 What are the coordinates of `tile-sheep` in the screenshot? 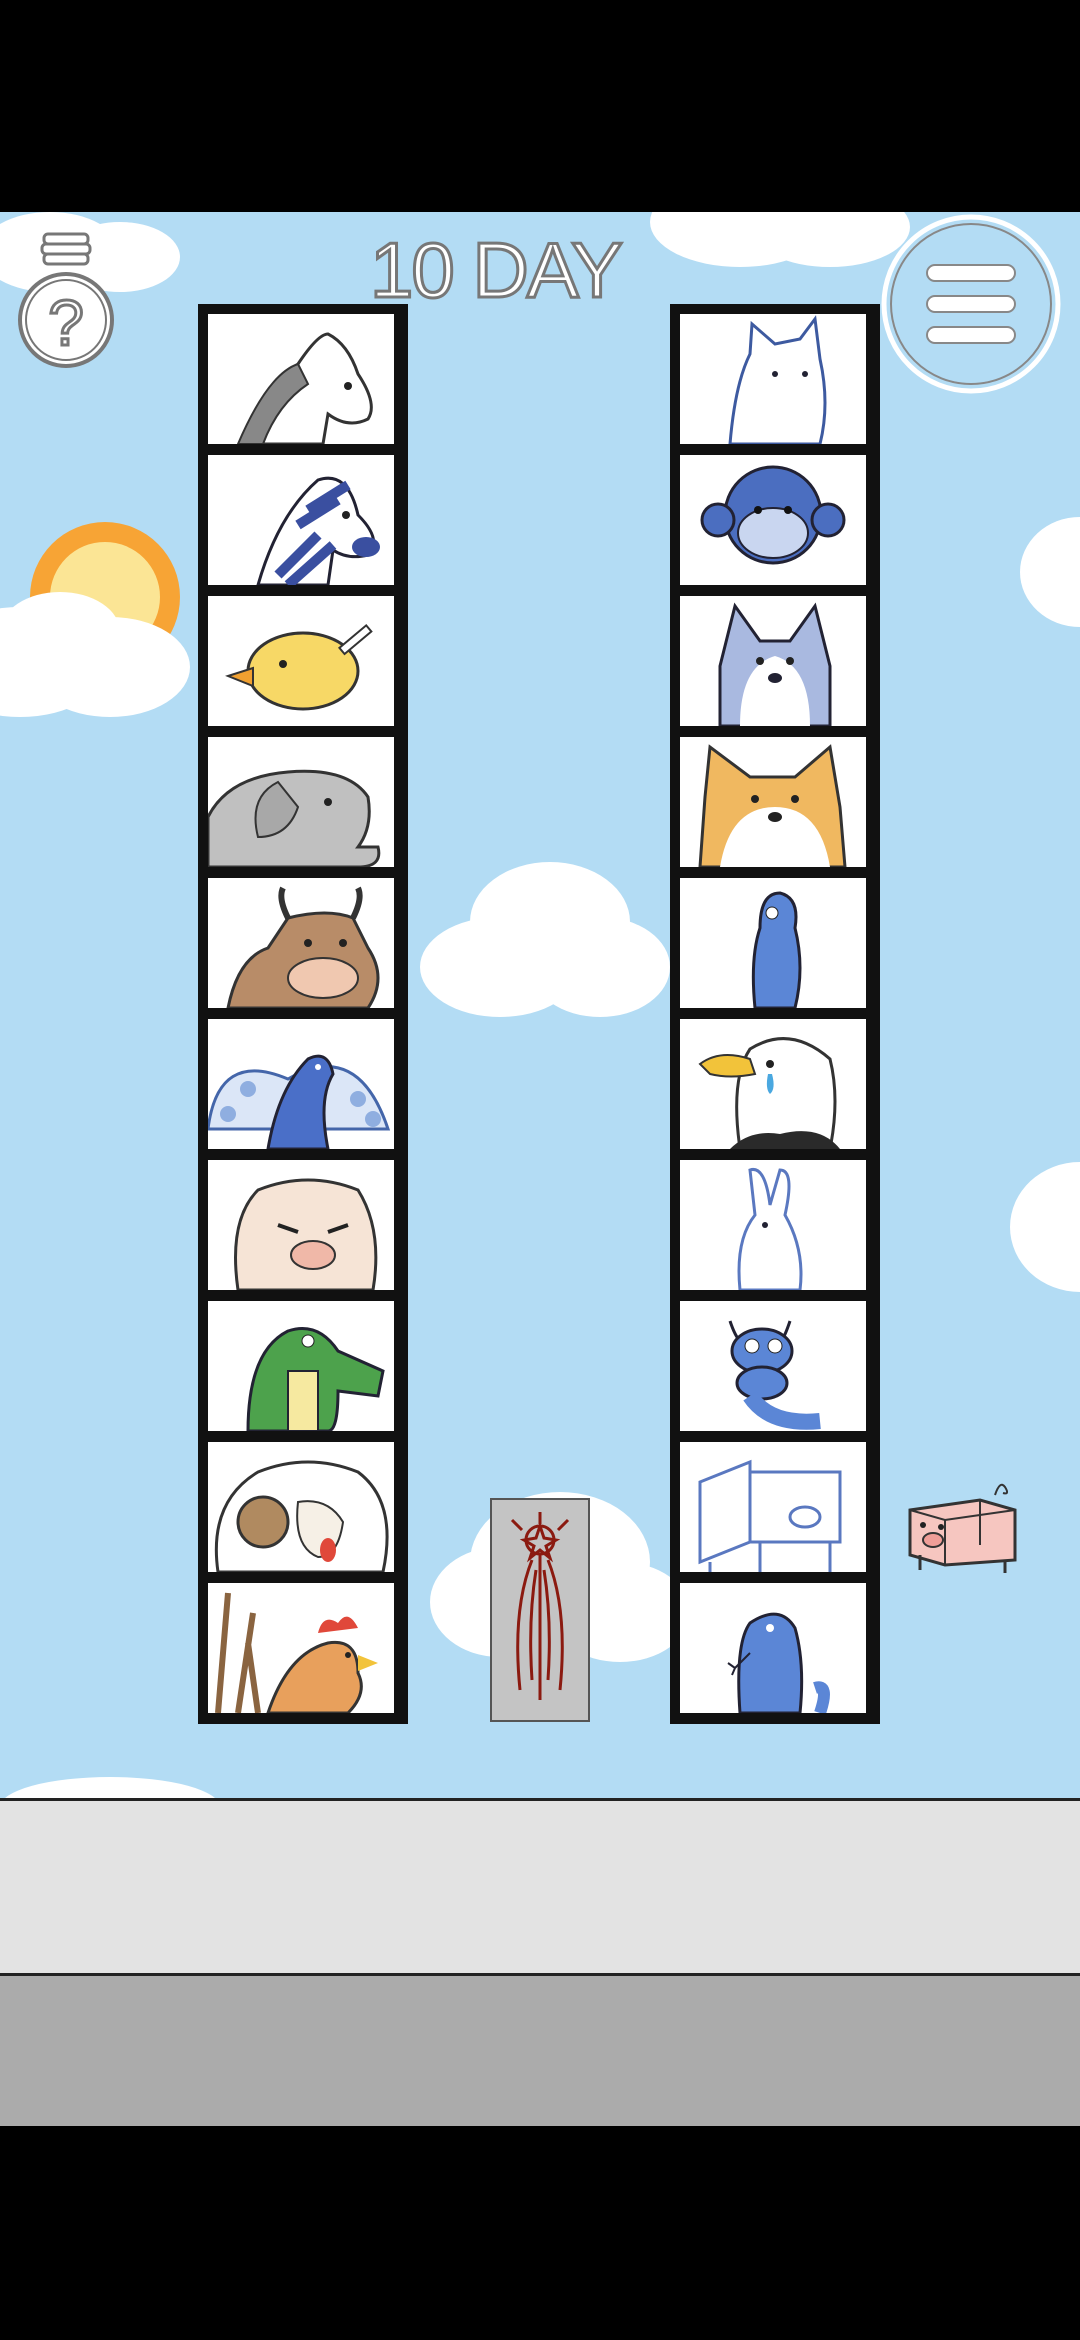 It's located at (301, 1507).